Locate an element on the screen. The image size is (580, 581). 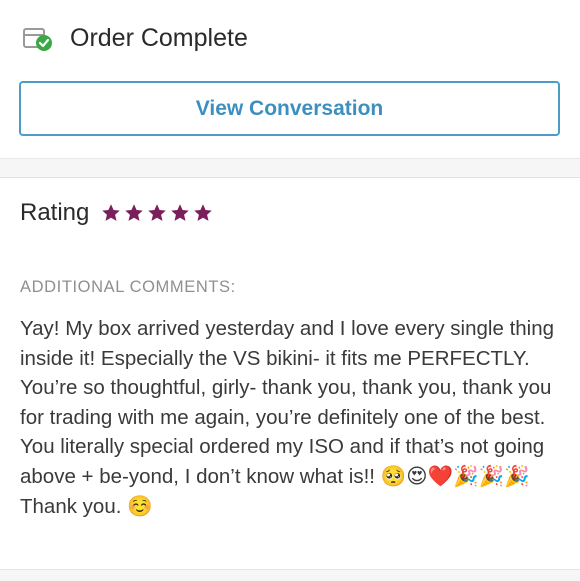
bottom-divider is located at coordinates (290, 575).